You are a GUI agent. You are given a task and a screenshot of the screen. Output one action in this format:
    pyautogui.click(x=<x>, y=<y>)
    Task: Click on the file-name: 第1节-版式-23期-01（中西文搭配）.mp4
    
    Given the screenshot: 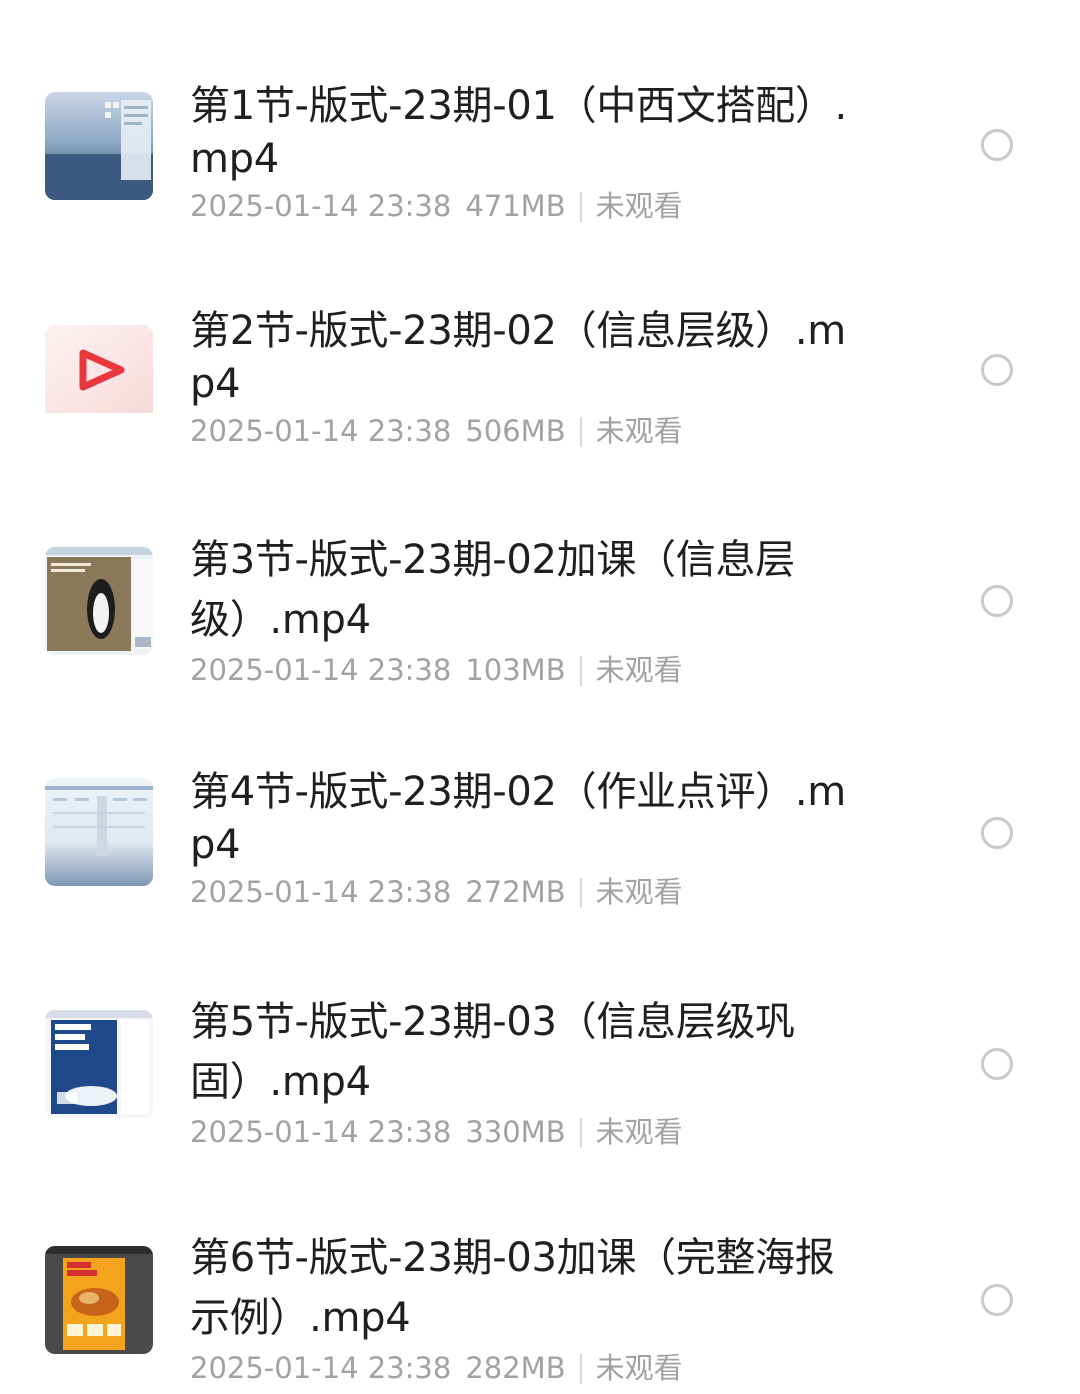 What is the action you would take?
    pyautogui.click(x=518, y=132)
    